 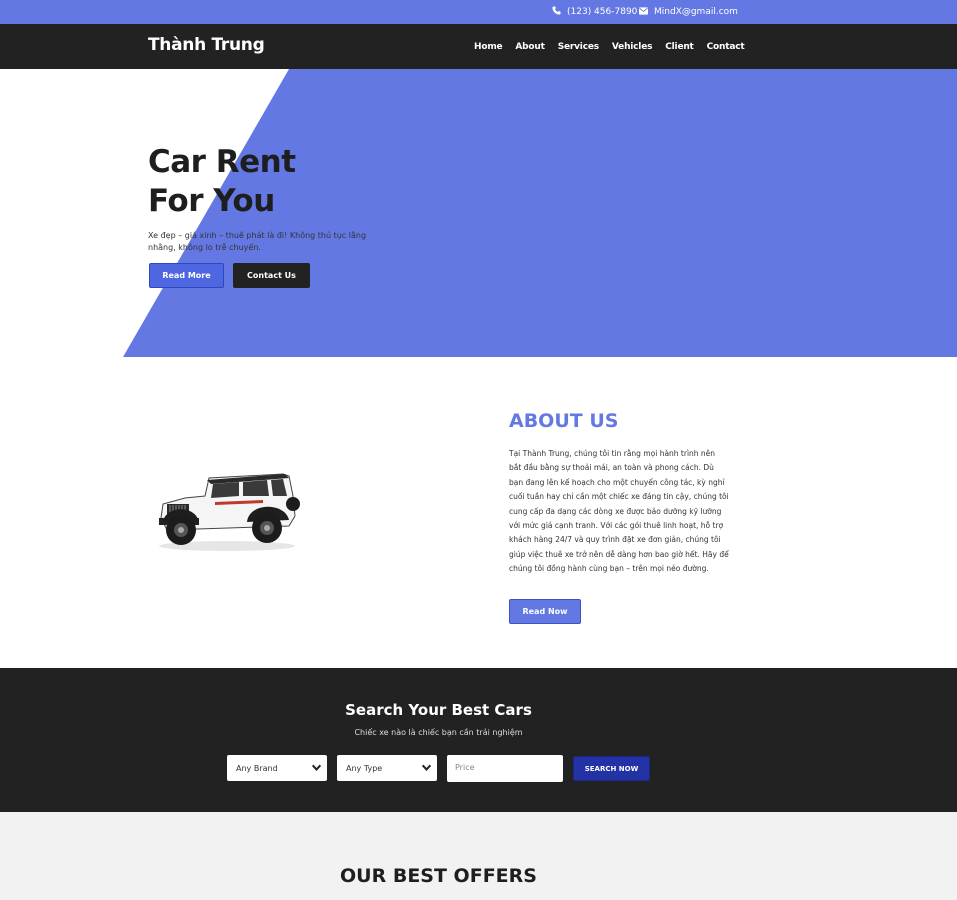 What do you see at coordinates (211, 201) in the screenshot?
I see `hero-title-line2: For You` at bounding box center [211, 201].